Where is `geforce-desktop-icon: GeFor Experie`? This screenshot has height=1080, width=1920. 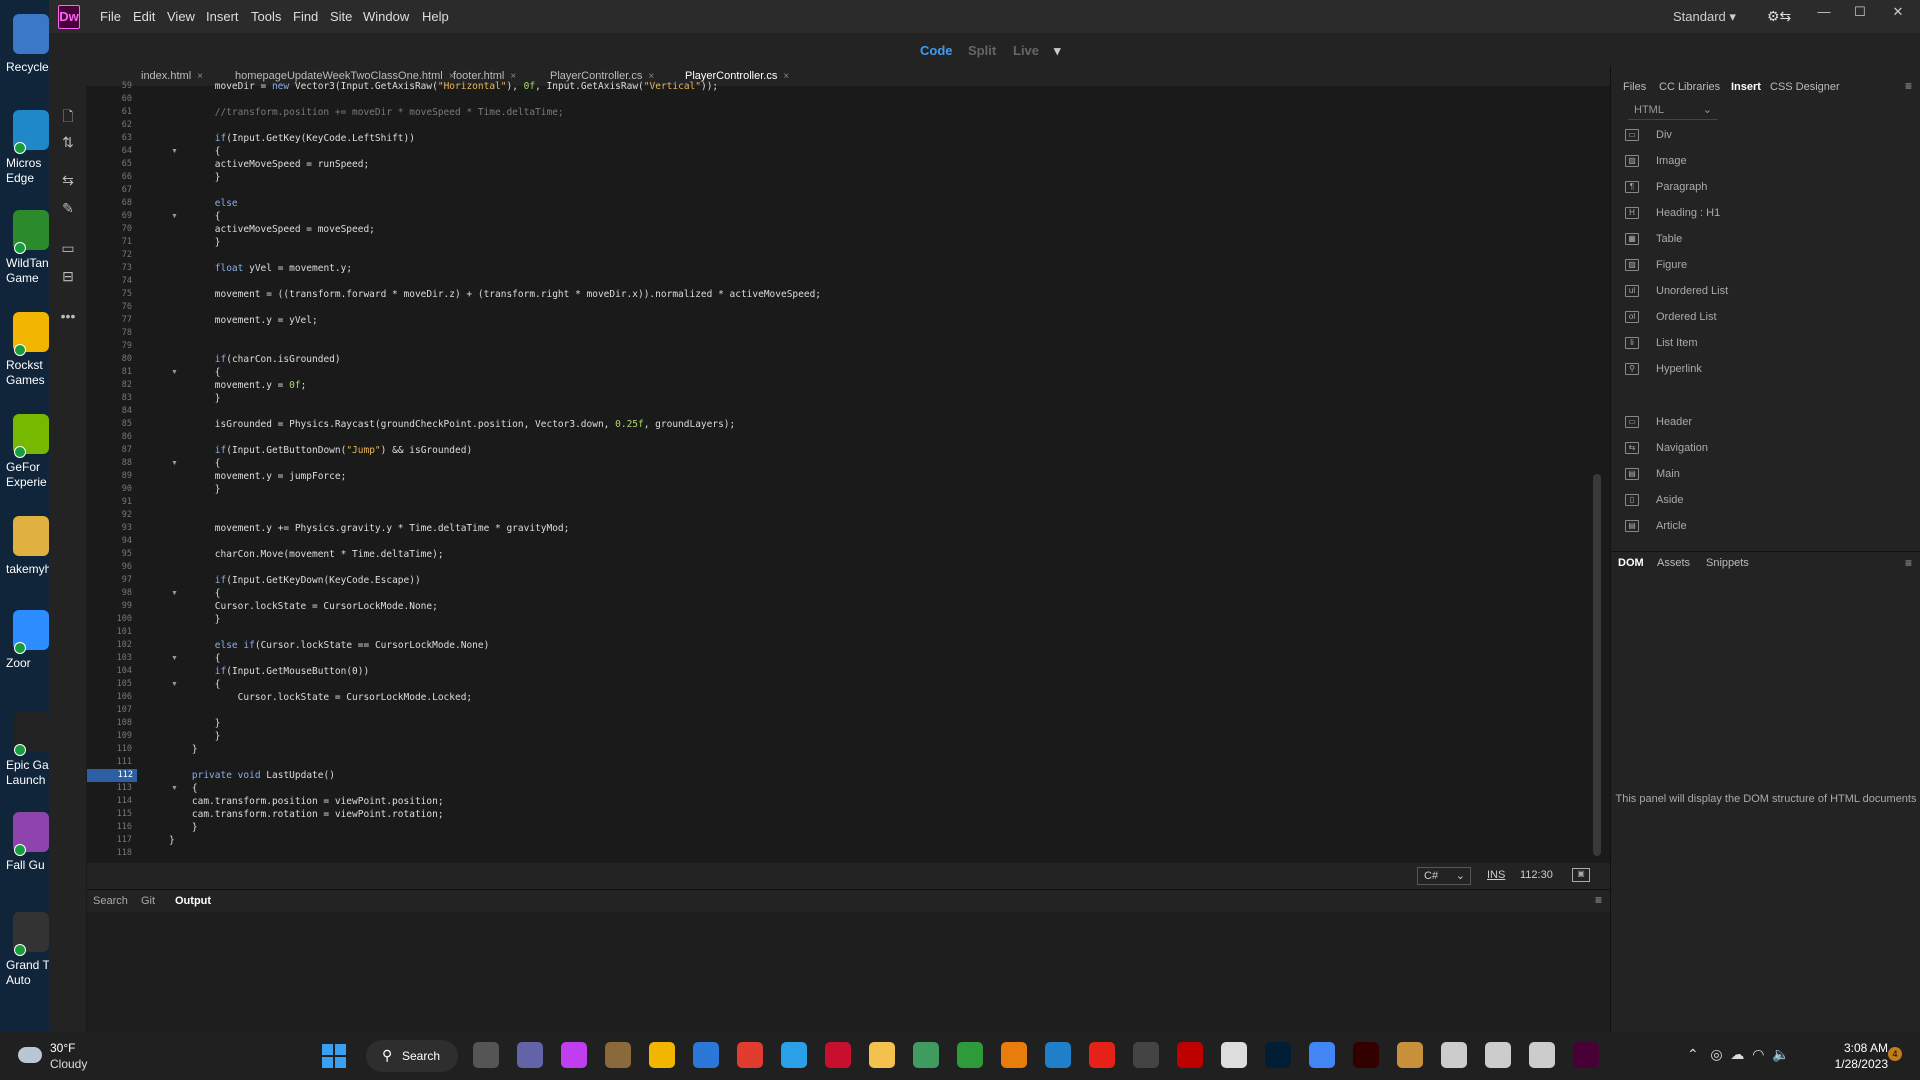
geforce-desktop-icon: GeFor Experie is located at coordinates (24, 456).